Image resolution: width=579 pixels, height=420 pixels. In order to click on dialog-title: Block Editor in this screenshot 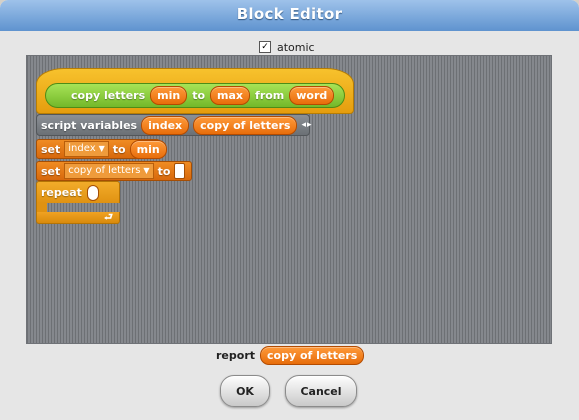, I will do `click(289, 14)`.